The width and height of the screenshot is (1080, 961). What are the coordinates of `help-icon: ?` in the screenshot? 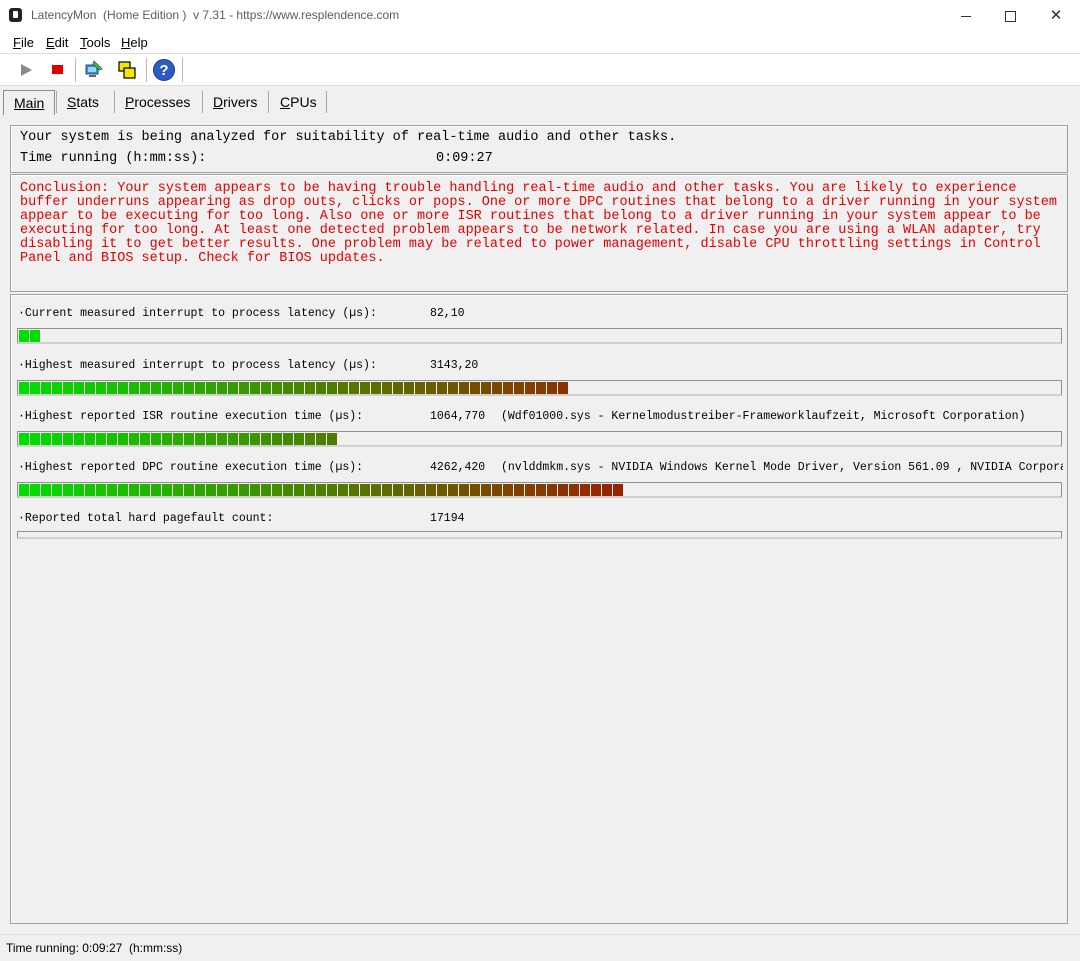 It's located at (164, 70).